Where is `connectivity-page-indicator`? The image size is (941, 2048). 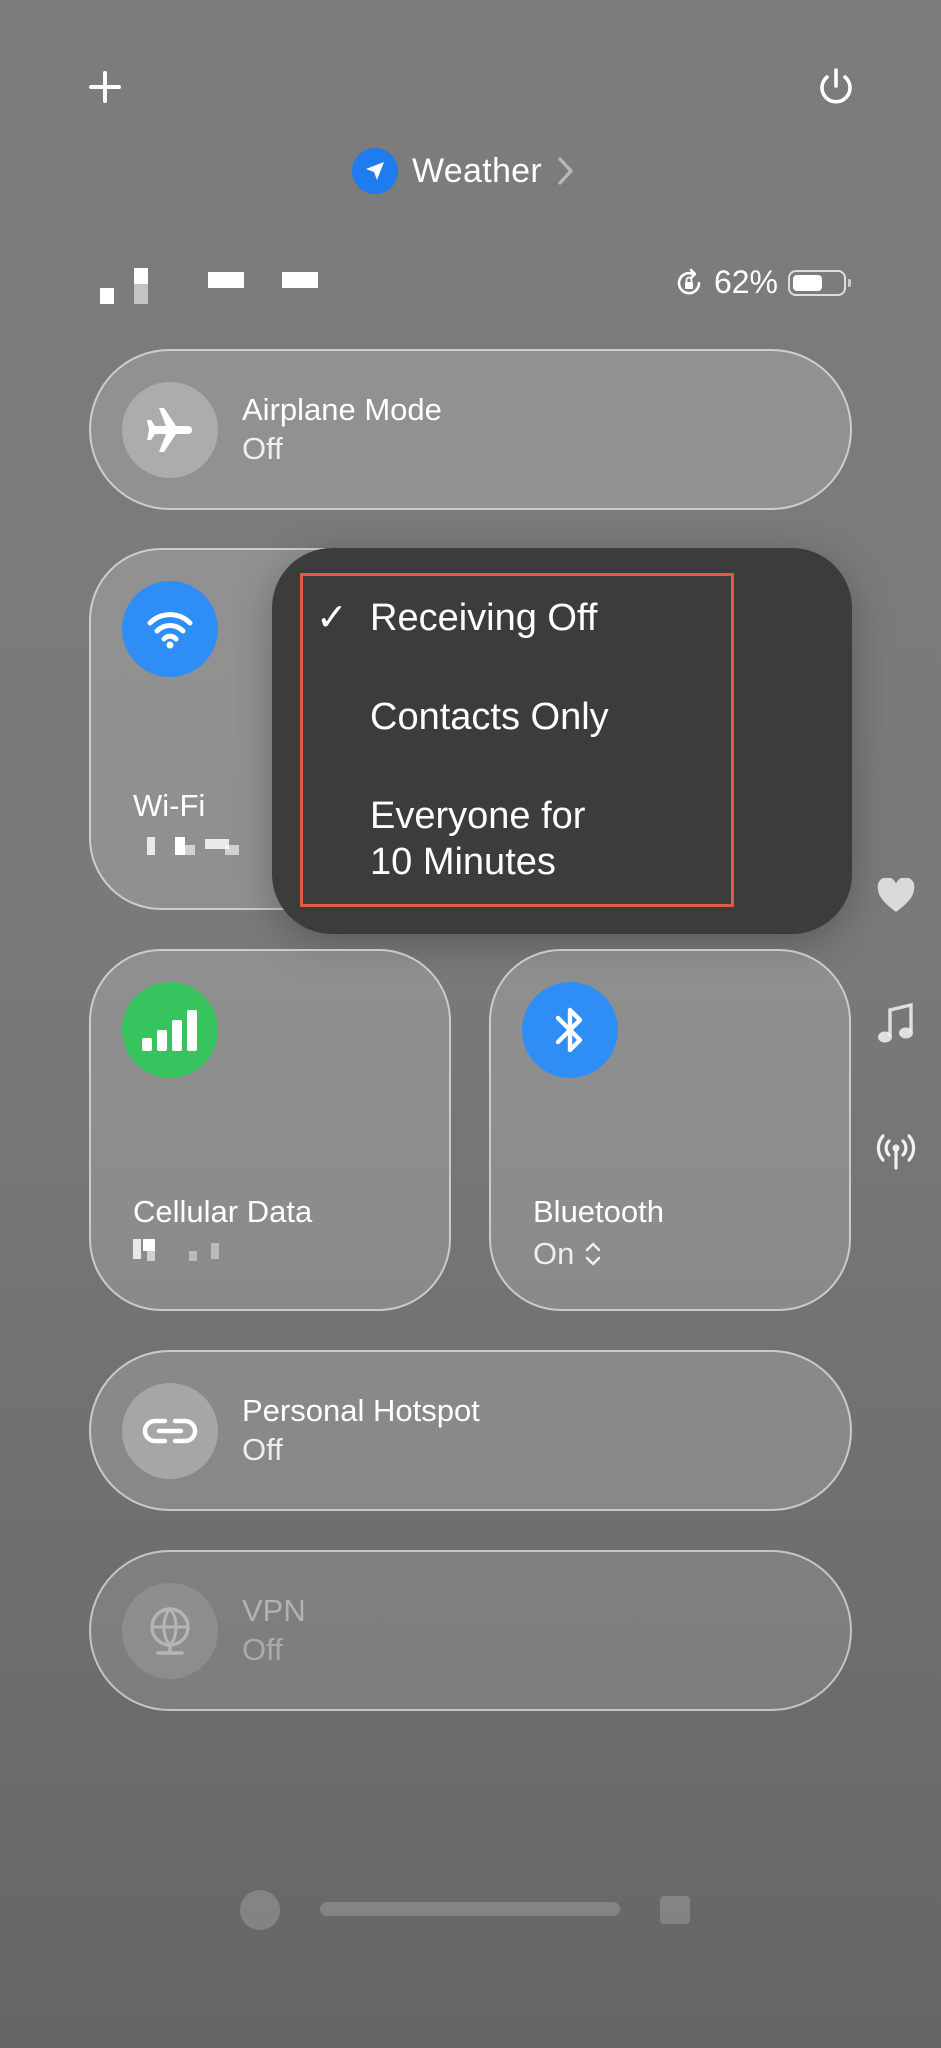
connectivity-page-indicator is located at coordinates (896, 1150).